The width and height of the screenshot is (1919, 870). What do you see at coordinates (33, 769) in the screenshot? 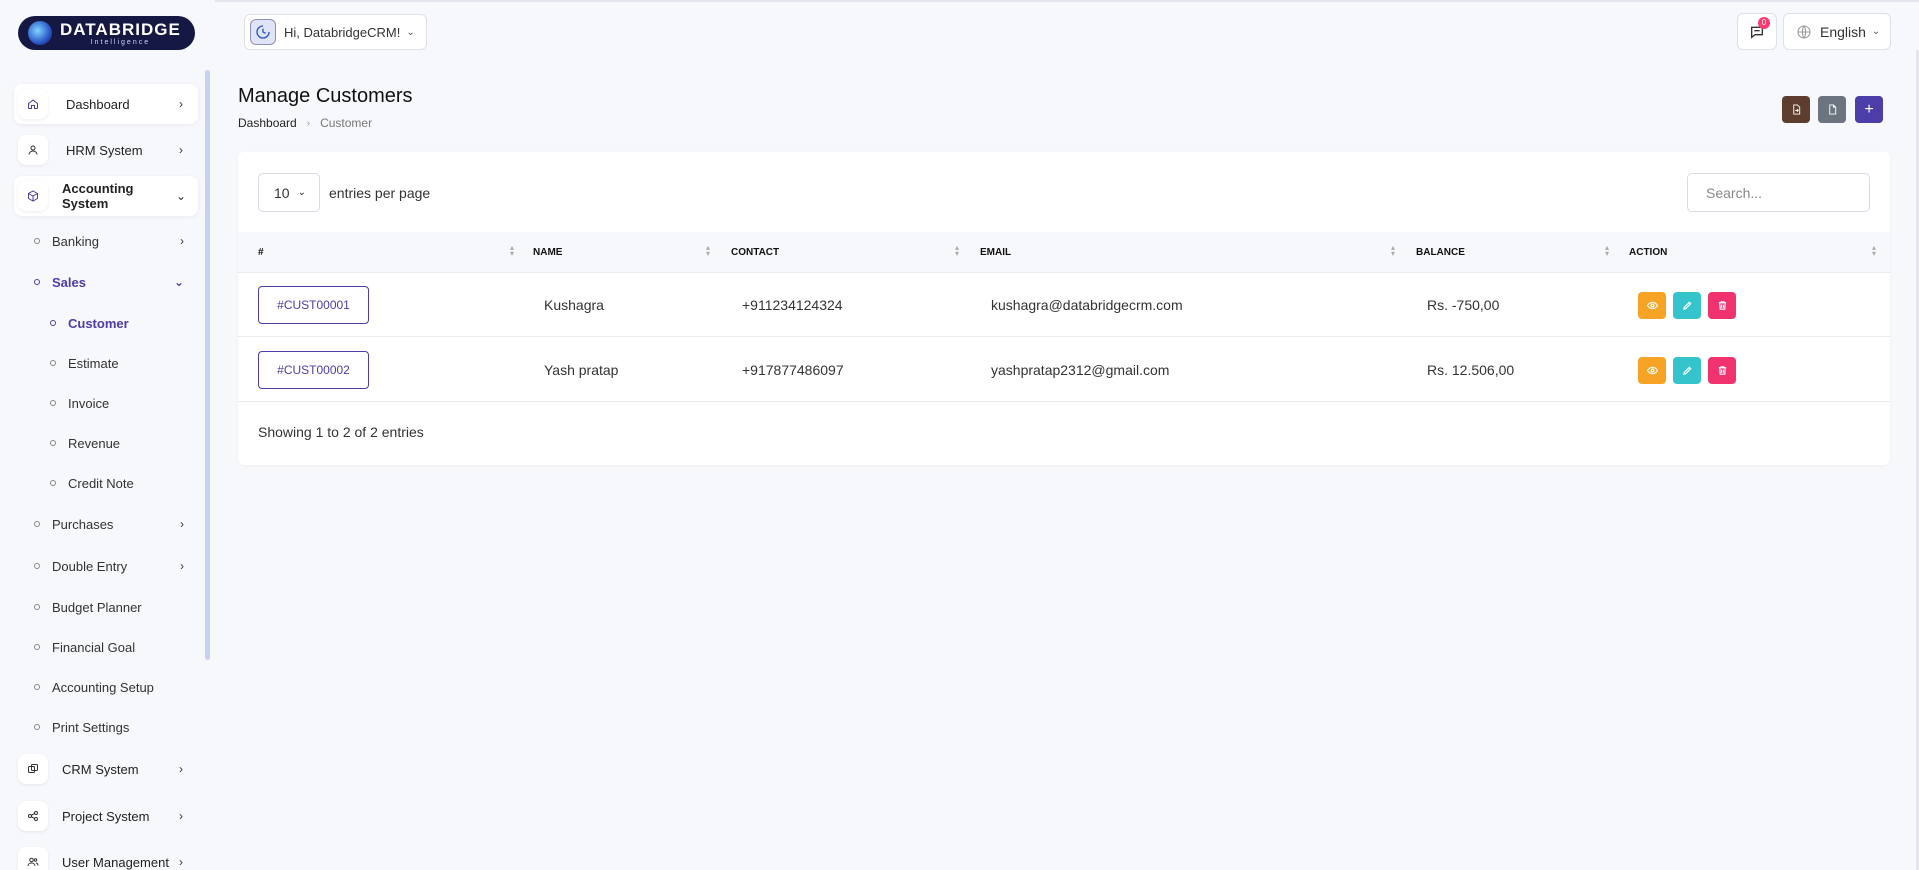
I see `layers-icon` at bounding box center [33, 769].